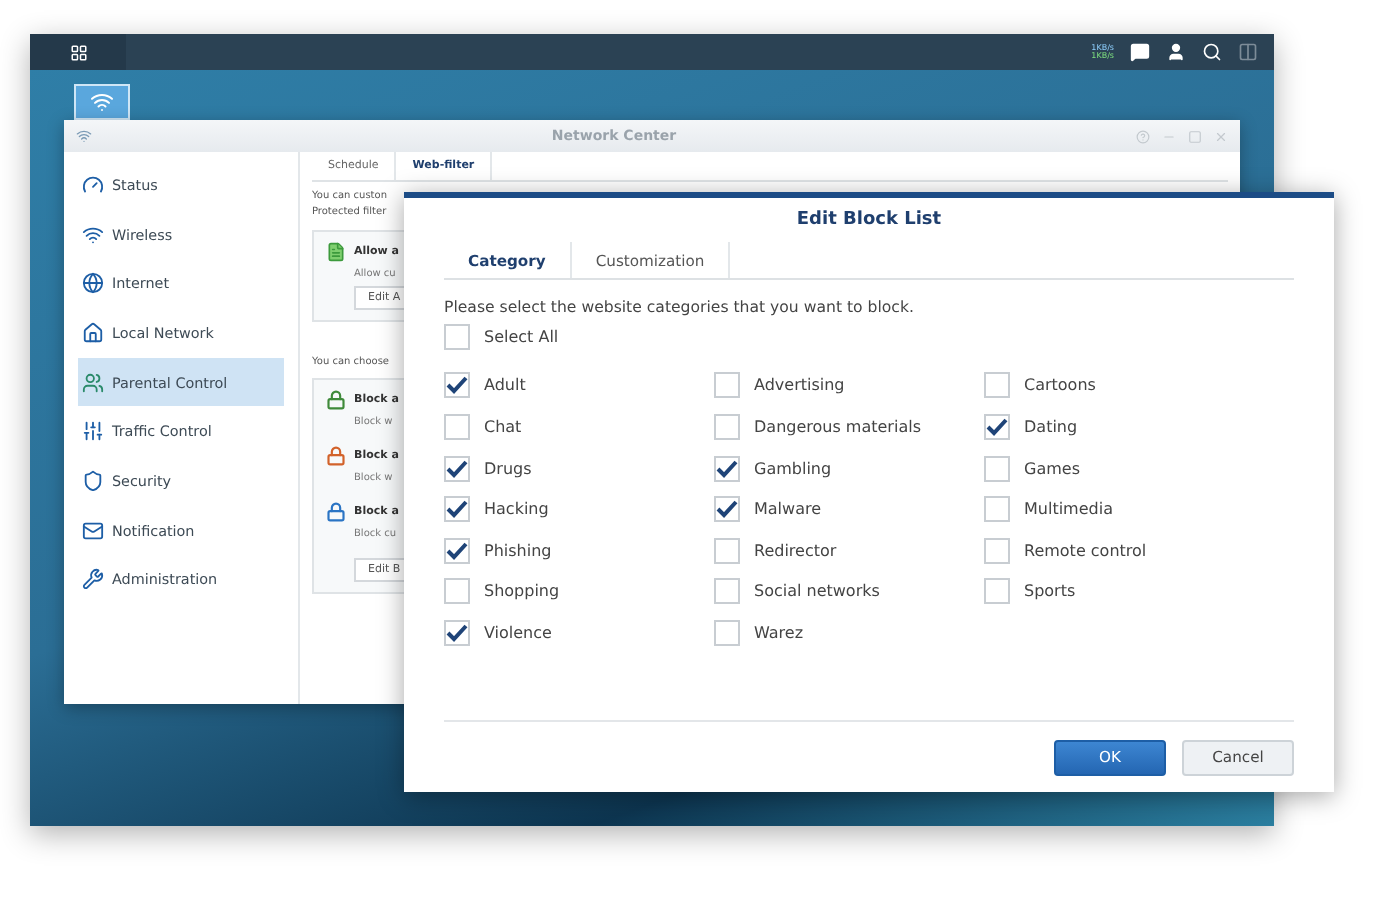  What do you see at coordinates (84, 136) in the screenshot?
I see `app-icon` at bounding box center [84, 136].